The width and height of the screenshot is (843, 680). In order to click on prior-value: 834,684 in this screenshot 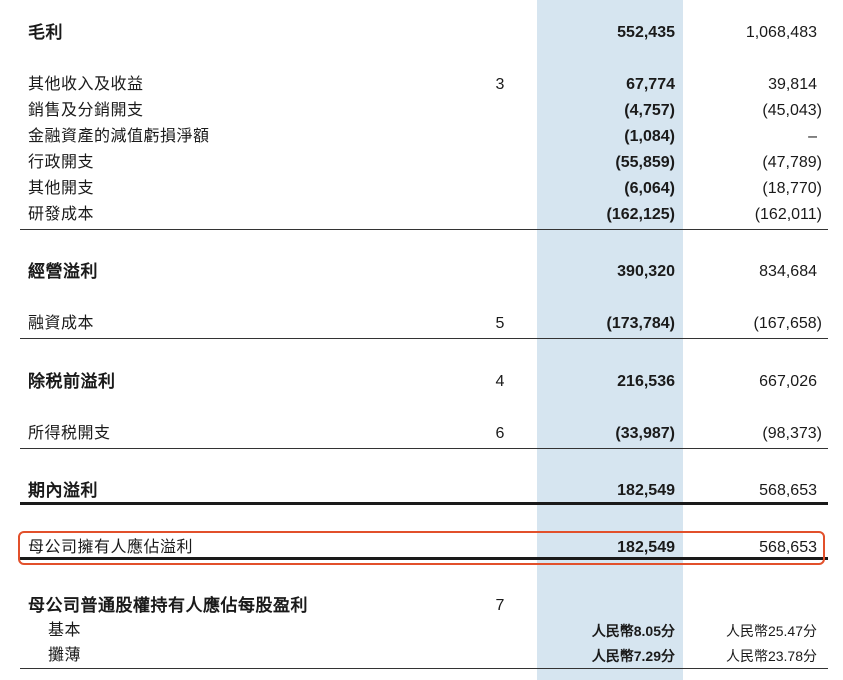, I will do `click(788, 271)`.